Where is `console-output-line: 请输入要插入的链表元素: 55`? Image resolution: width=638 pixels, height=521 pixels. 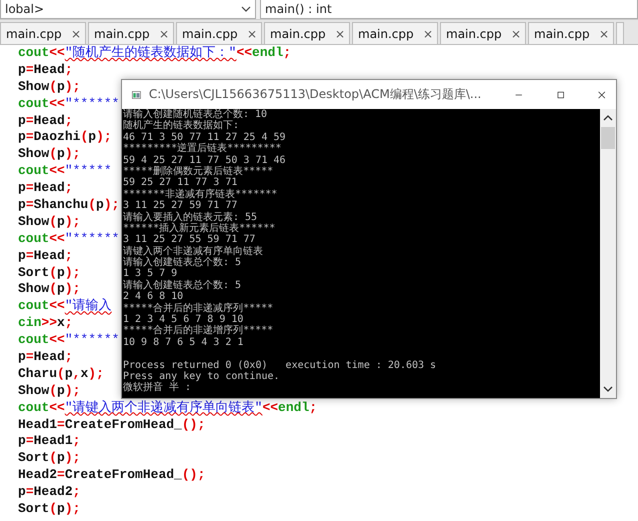 console-output-line: 请输入要插入的链表元素: 55 is located at coordinates (190, 217).